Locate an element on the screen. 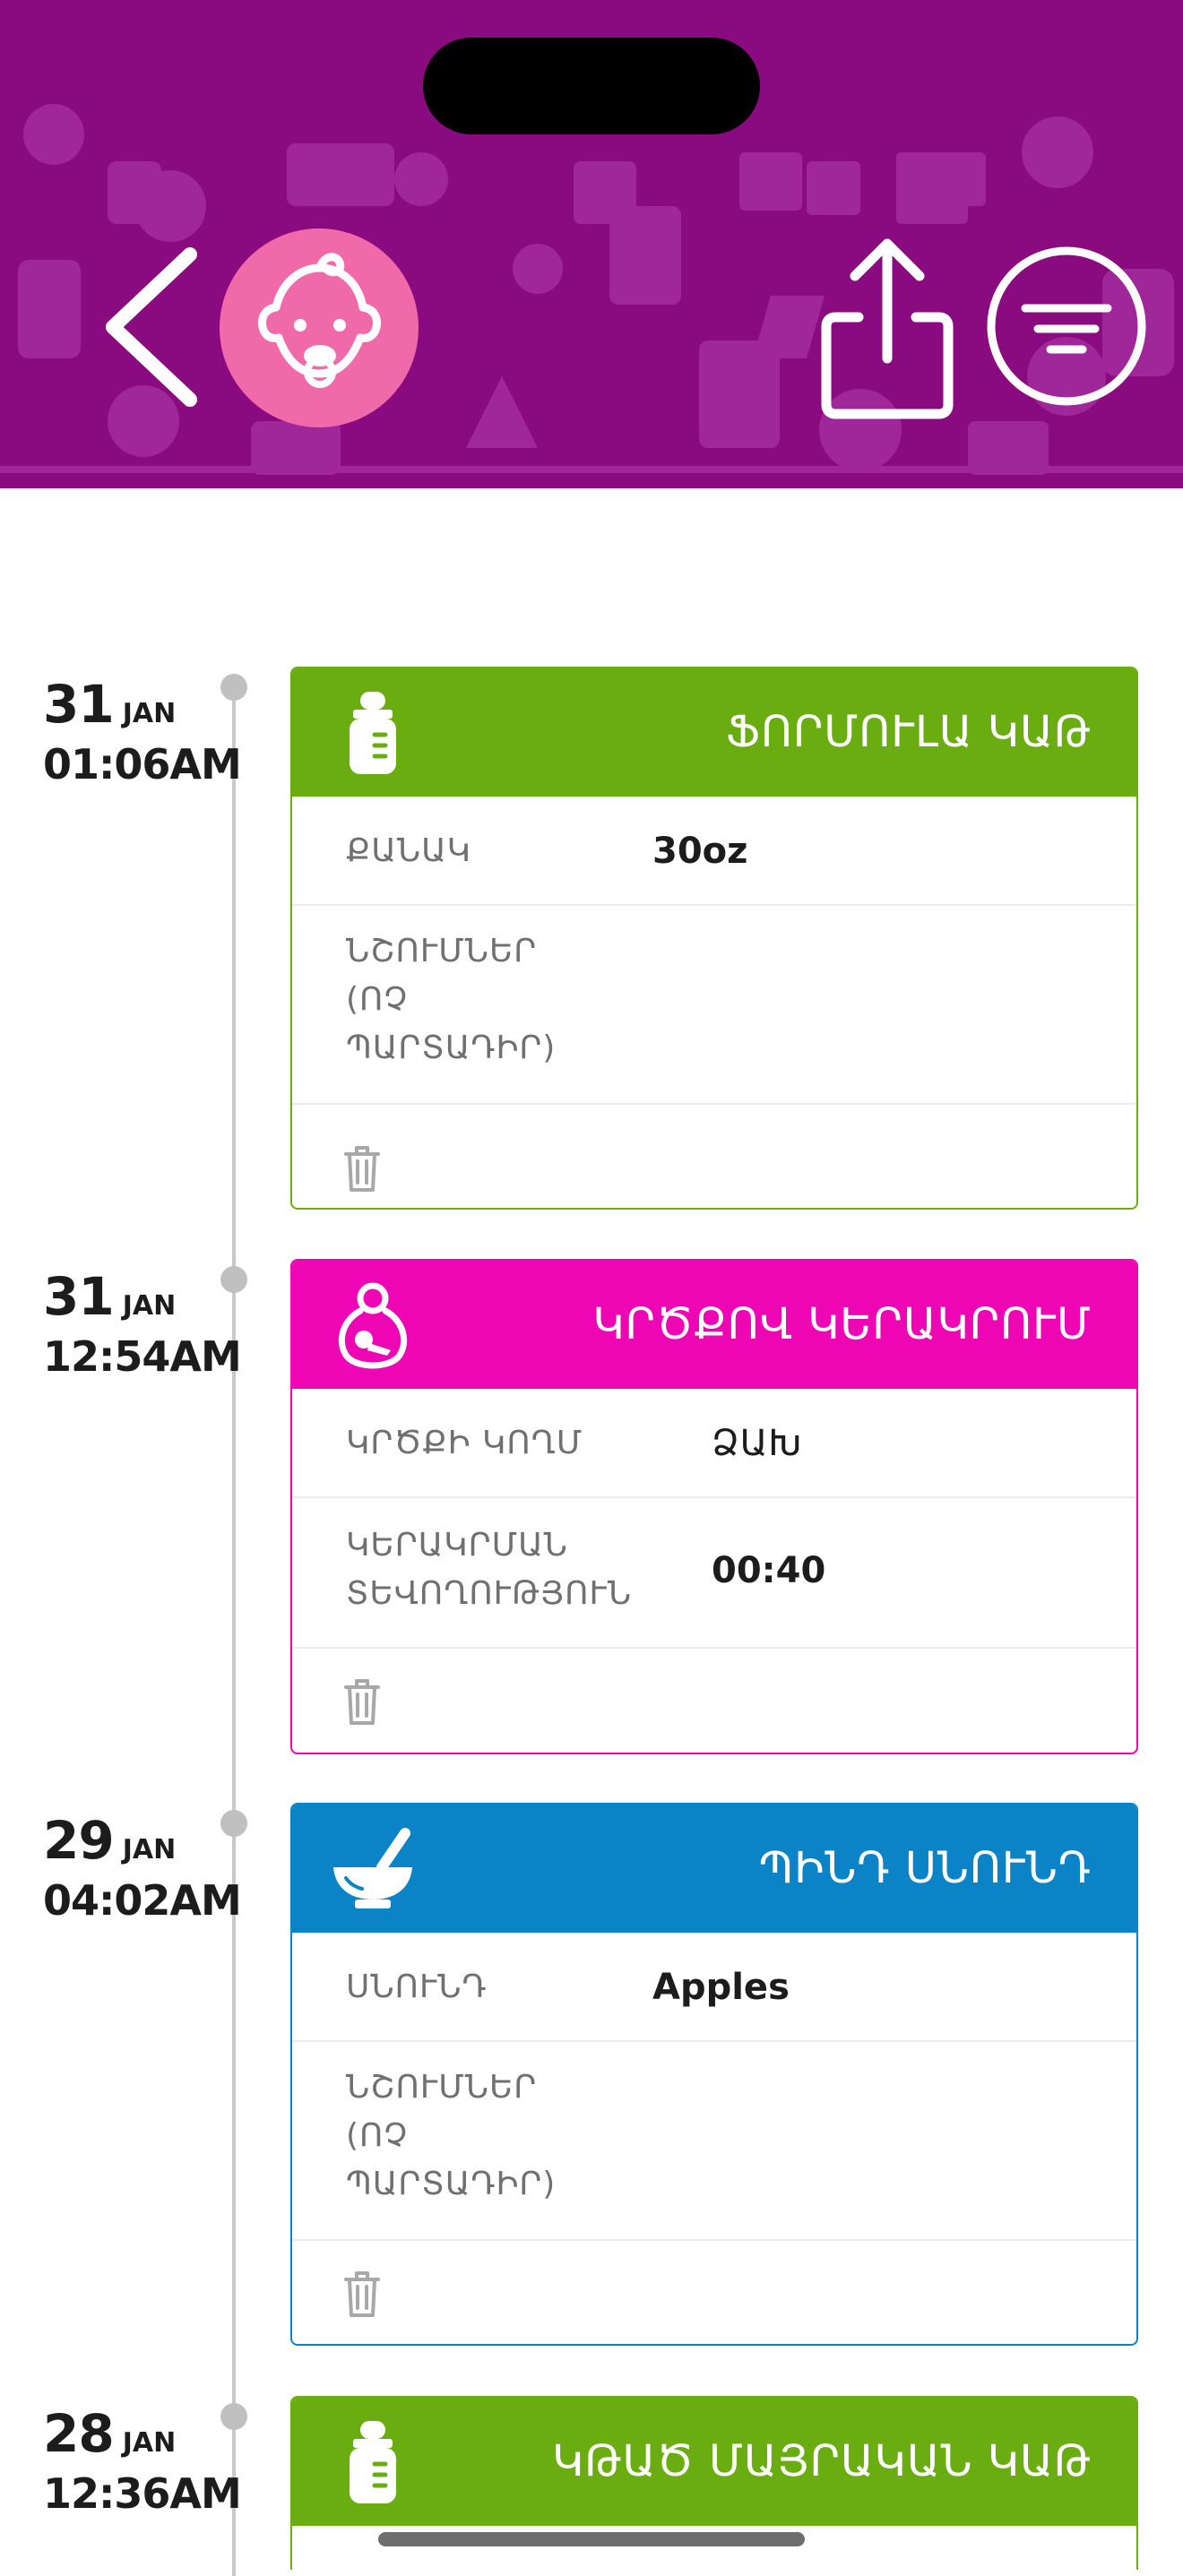  card-header: ԿԹԱԾ ՄԱՅՐԱԿԱՆ ԿԱԹ is located at coordinates (714, 2462).